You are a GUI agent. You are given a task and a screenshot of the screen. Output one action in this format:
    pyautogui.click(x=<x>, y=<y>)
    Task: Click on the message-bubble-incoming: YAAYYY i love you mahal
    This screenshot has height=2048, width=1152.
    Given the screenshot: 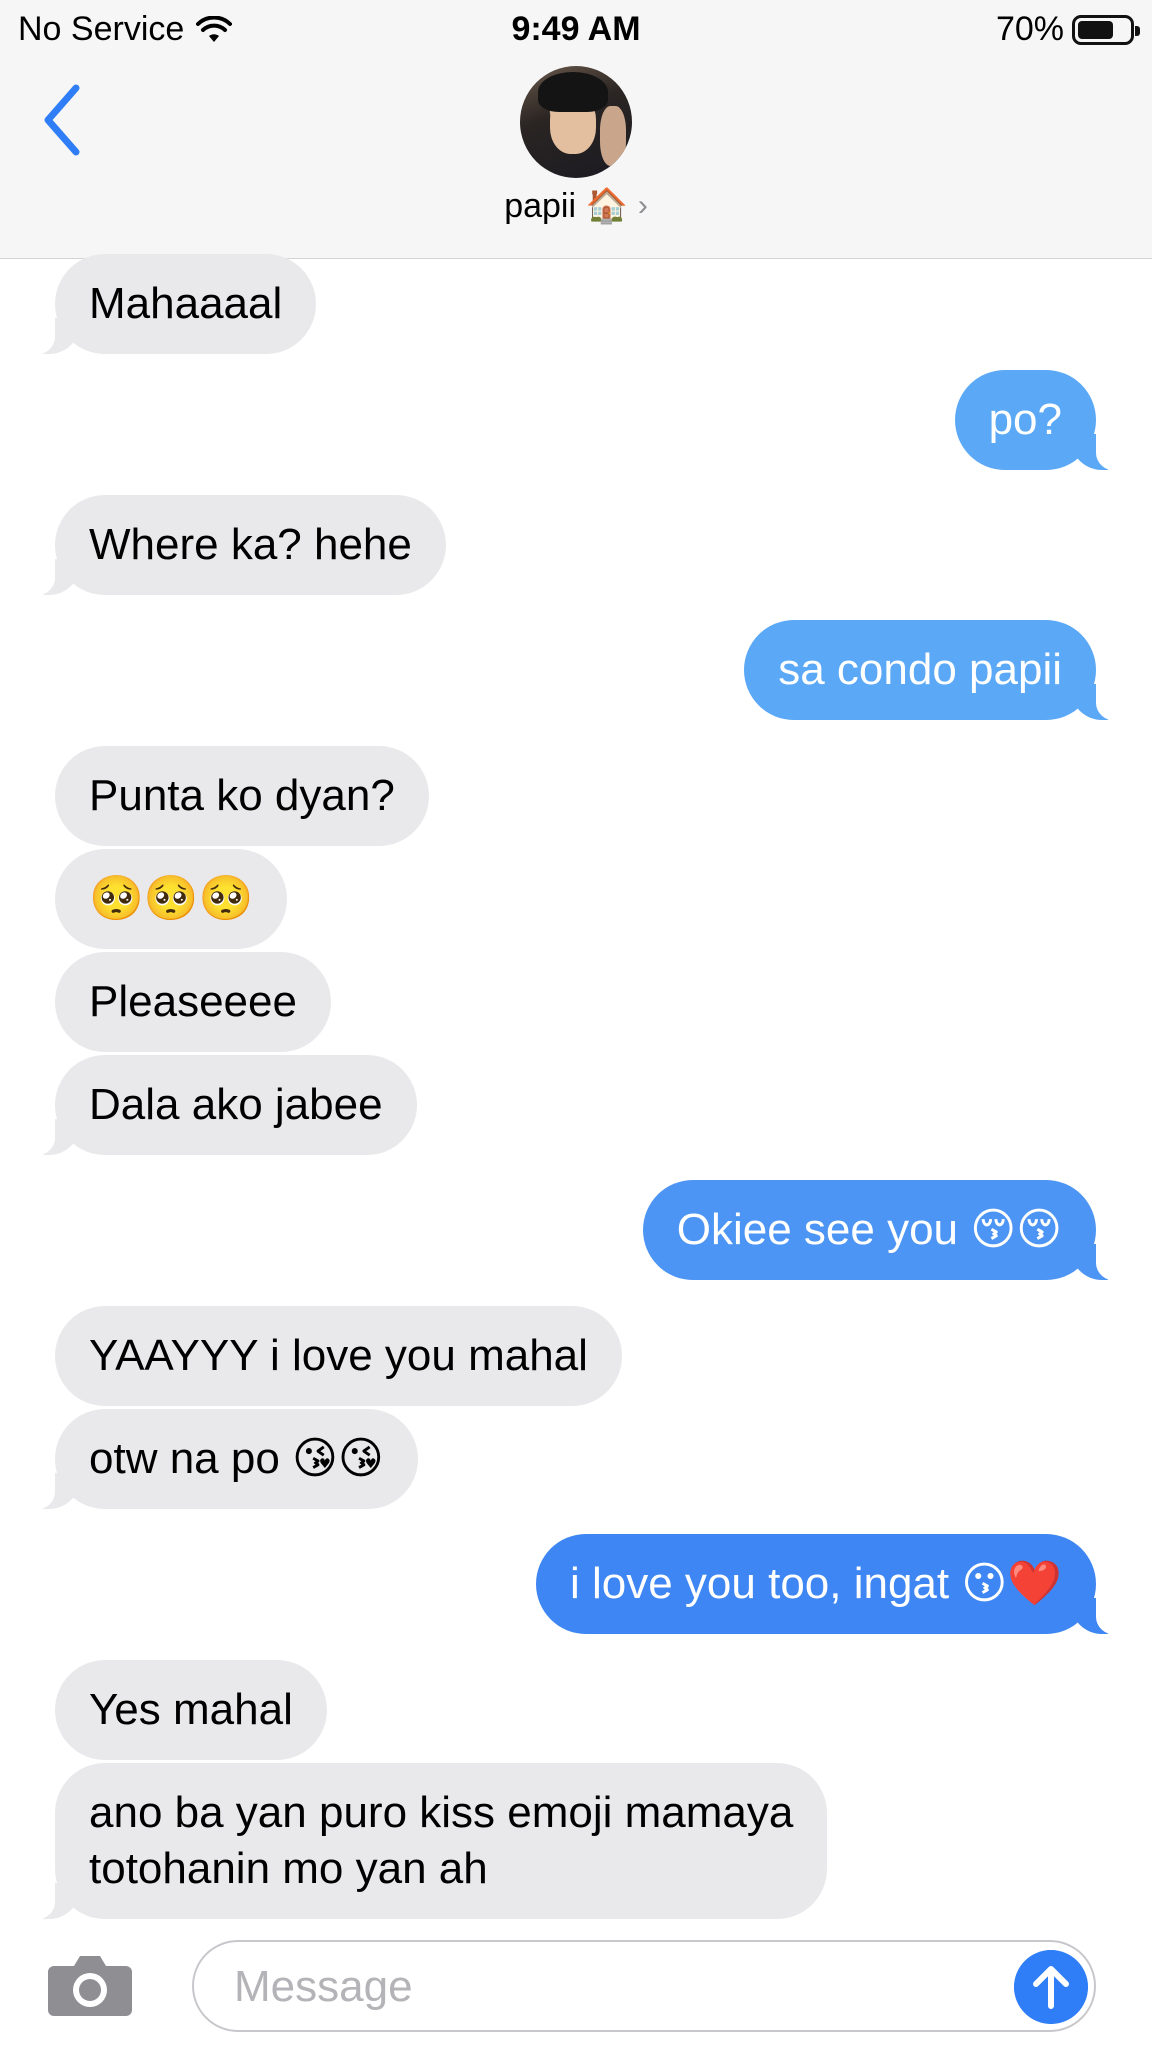 What is the action you would take?
    pyautogui.click(x=338, y=1356)
    